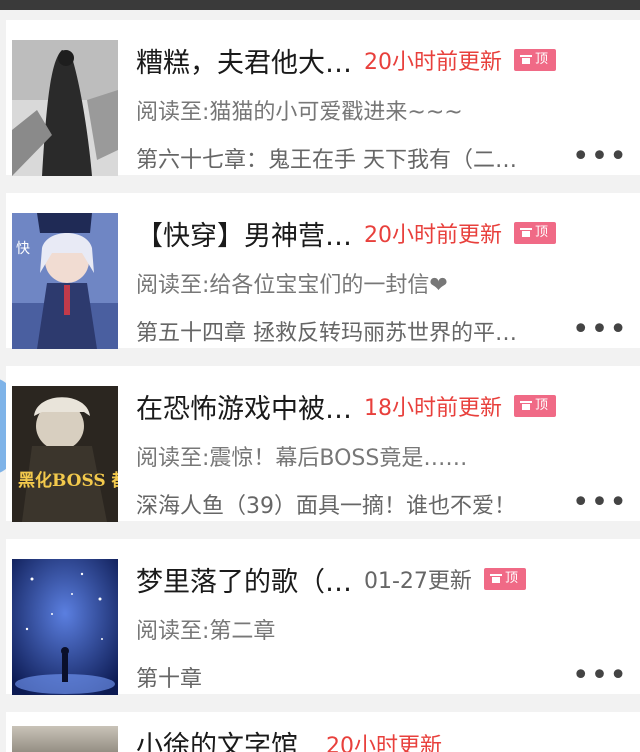 The image size is (640, 752). Describe the element at coordinates (169, 677) in the screenshot. I see `latest-chapter: 第十章` at that location.